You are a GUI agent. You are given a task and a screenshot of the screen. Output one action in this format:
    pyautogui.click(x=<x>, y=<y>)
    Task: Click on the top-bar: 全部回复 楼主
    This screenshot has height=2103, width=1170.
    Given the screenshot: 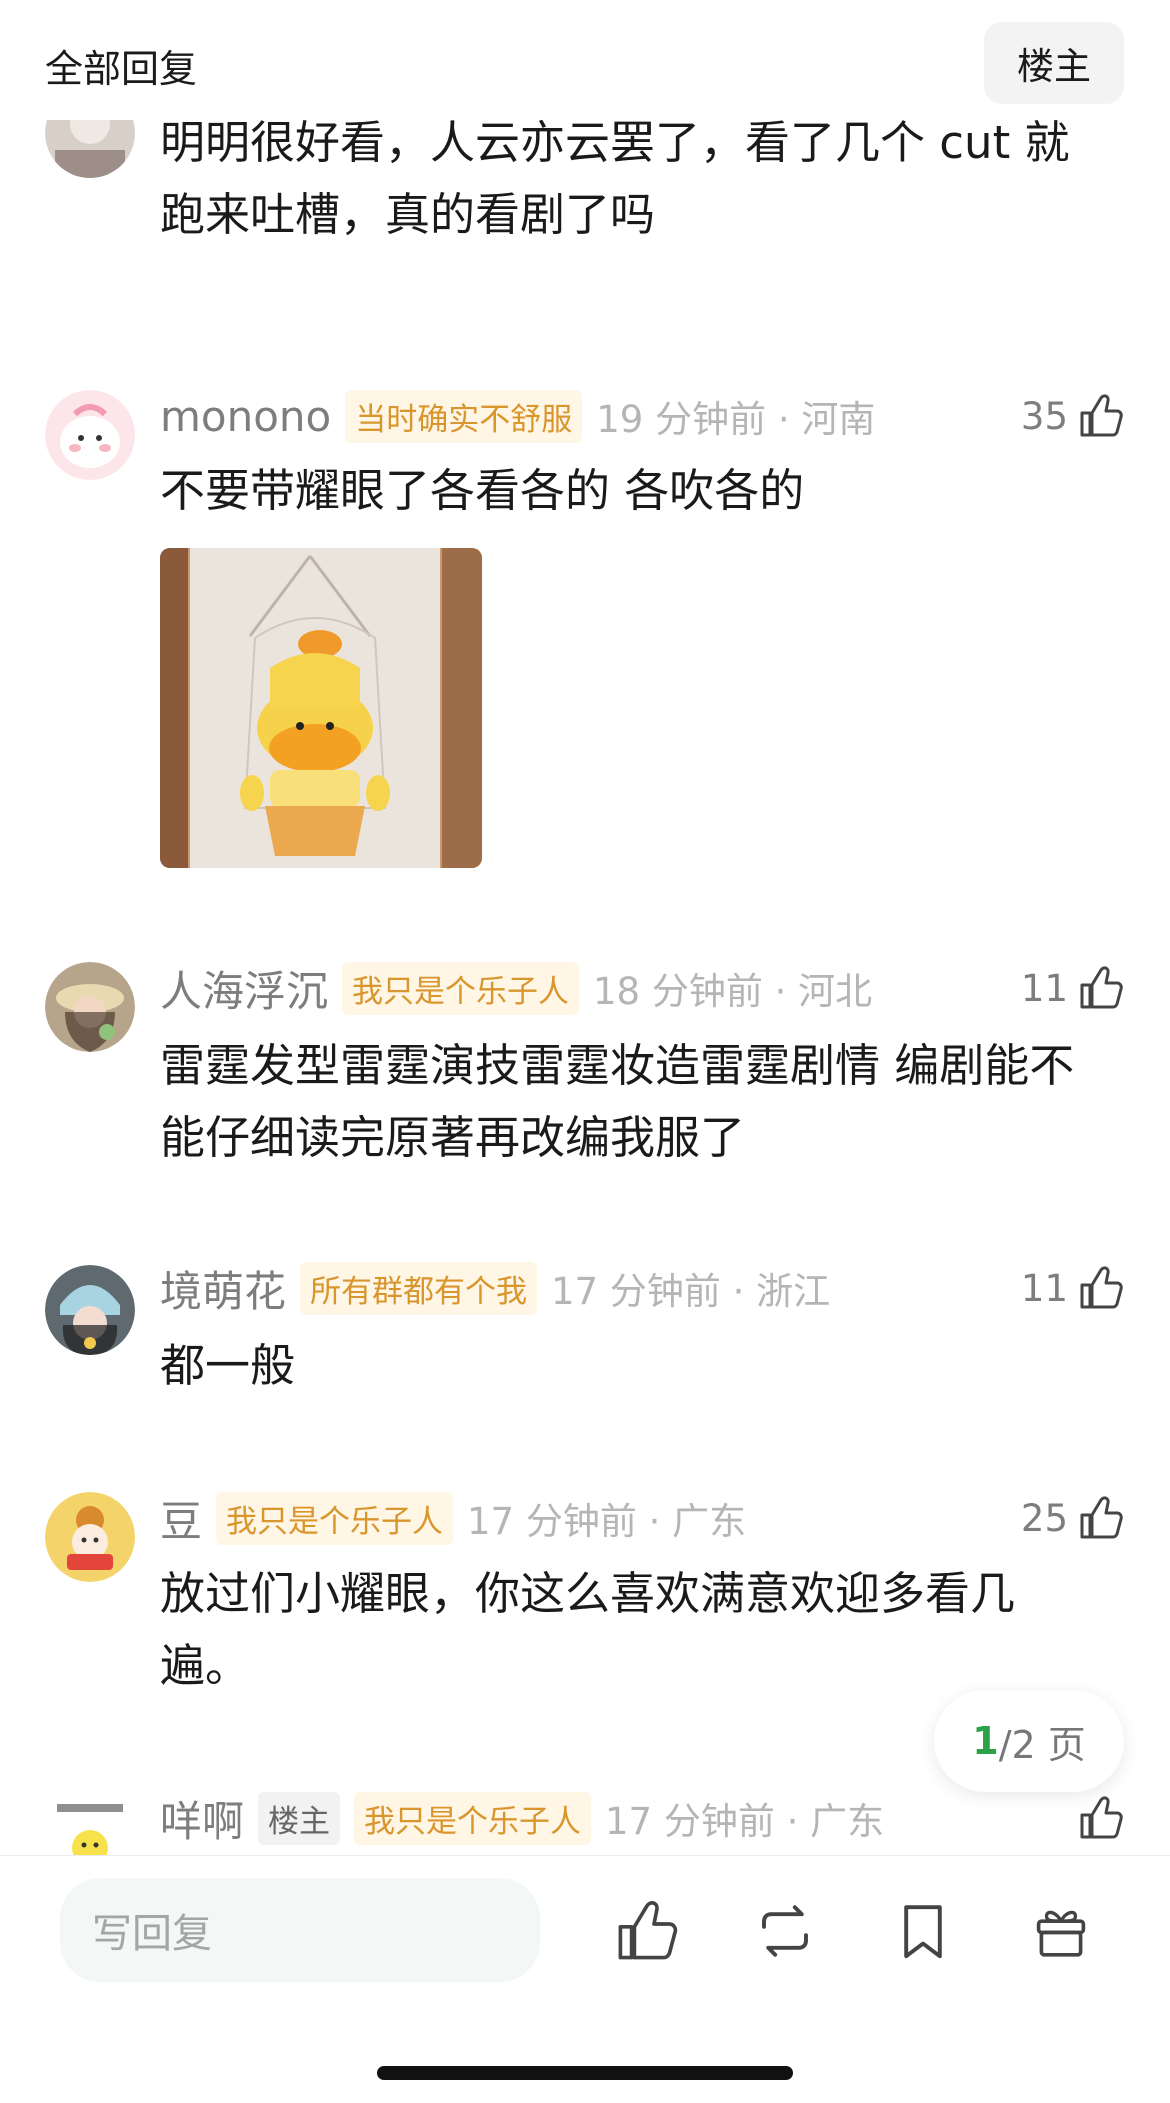 What is the action you would take?
    pyautogui.click(x=585, y=60)
    